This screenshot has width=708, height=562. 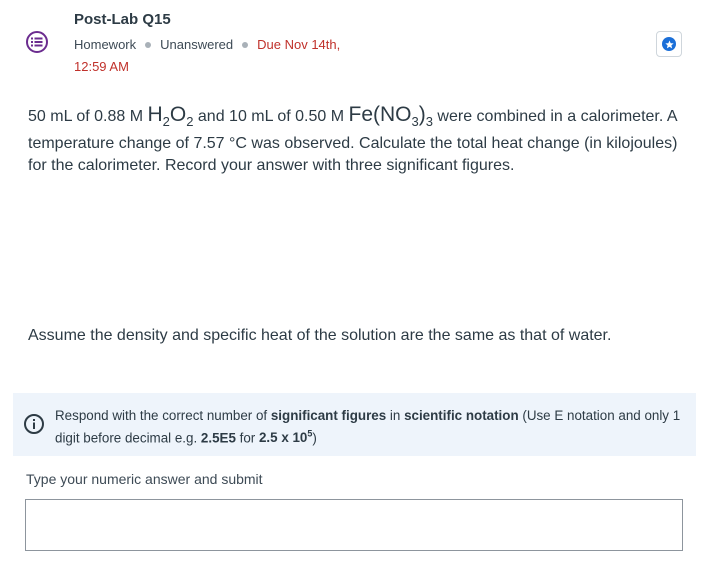 I want to click on homework-list-icon, so click(x=37, y=42).